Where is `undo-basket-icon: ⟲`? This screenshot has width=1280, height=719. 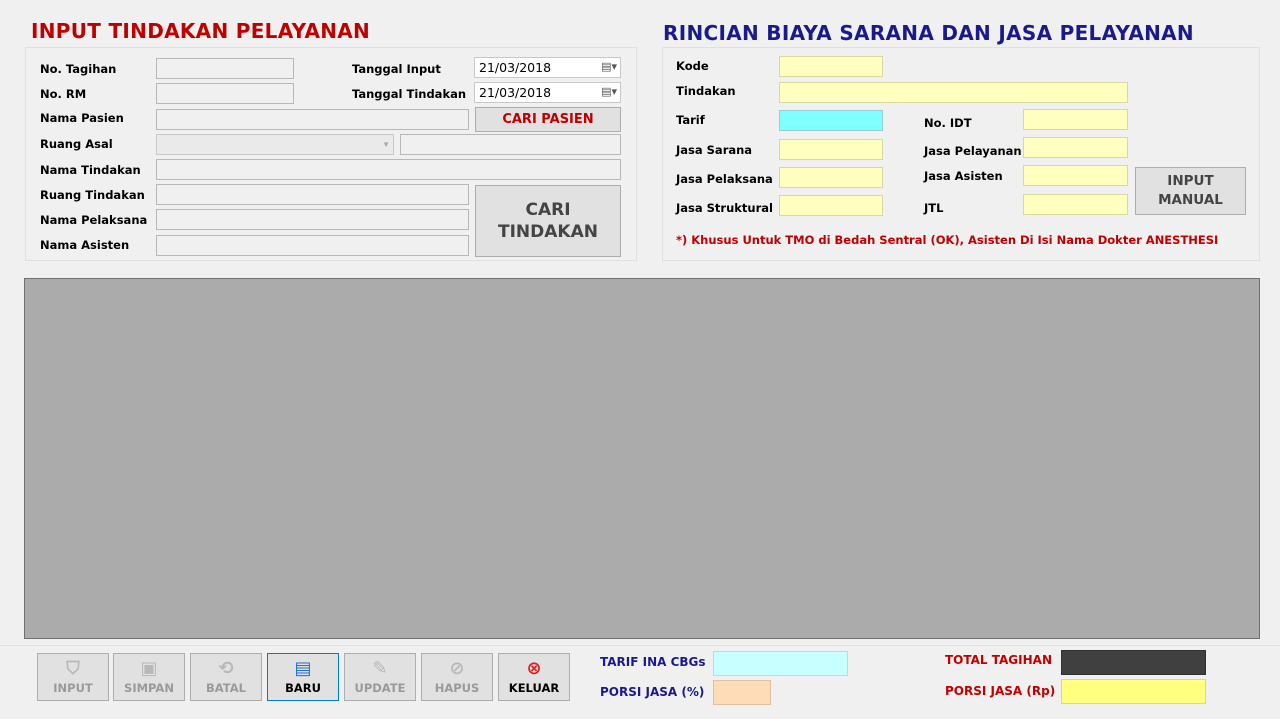 undo-basket-icon: ⟲ is located at coordinates (226, 668).